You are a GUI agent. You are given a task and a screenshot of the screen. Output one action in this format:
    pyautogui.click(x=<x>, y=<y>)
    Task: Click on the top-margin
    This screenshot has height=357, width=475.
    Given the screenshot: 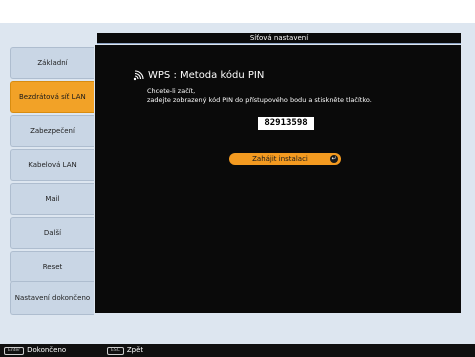 What is the action you would take?
    pyautogui.click(x=237, y=11)
    